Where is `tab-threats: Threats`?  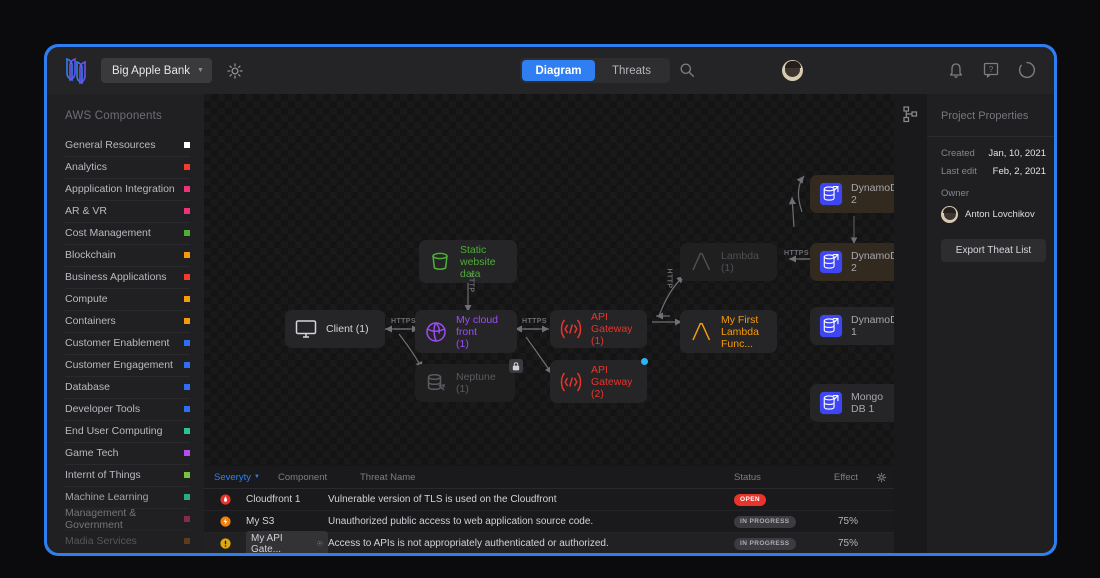
tab-threats: Threats is located at coordinates (631, 70).